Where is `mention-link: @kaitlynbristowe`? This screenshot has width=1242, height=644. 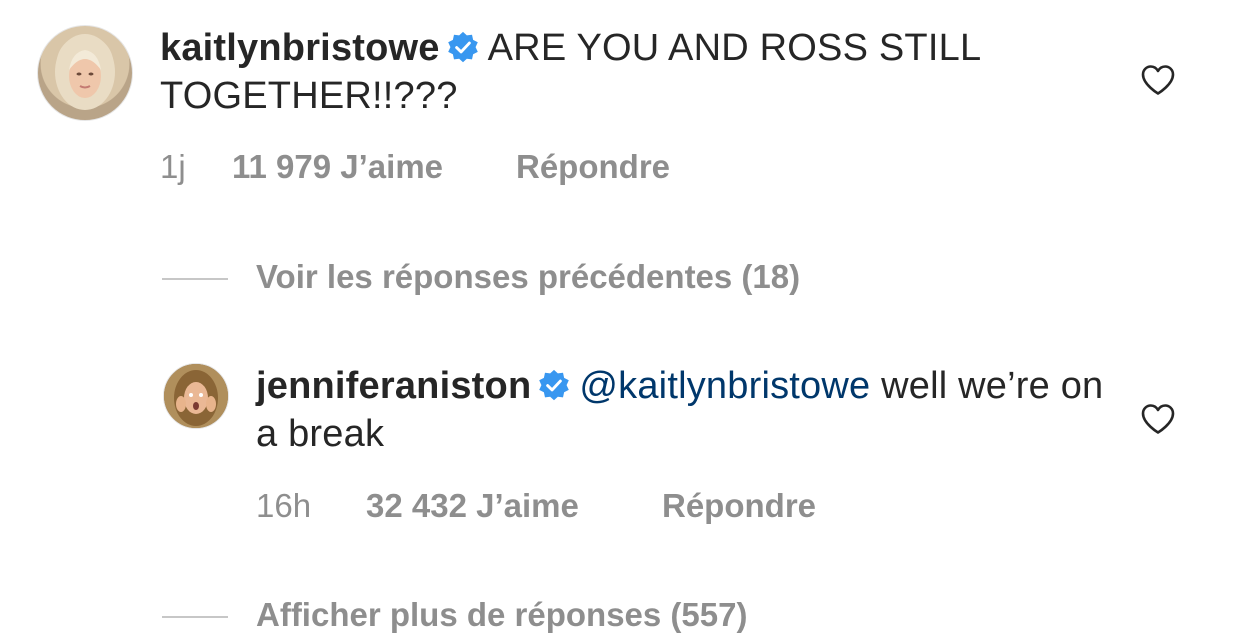
mention-link: @kaitlynbristowe is located at coordinates (724, 386).